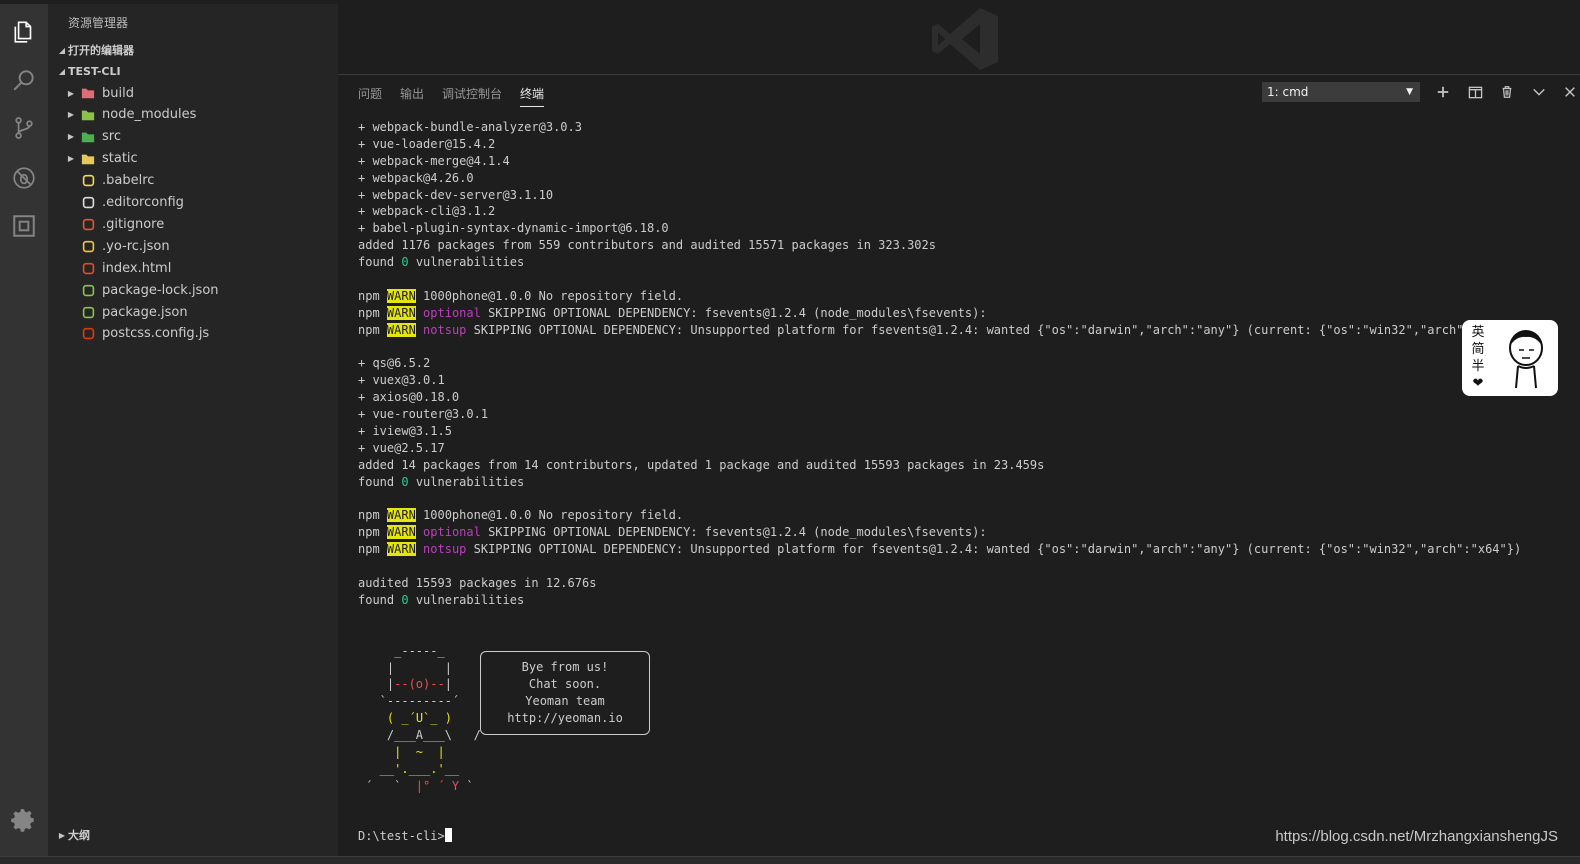 The height and width of the screenshot is (864, 1580). What do you see at coordinates (423, 414) in the screenshot?
I see `terminal-text: + vue-router@3.0.1` at bounding box center [423, 414].